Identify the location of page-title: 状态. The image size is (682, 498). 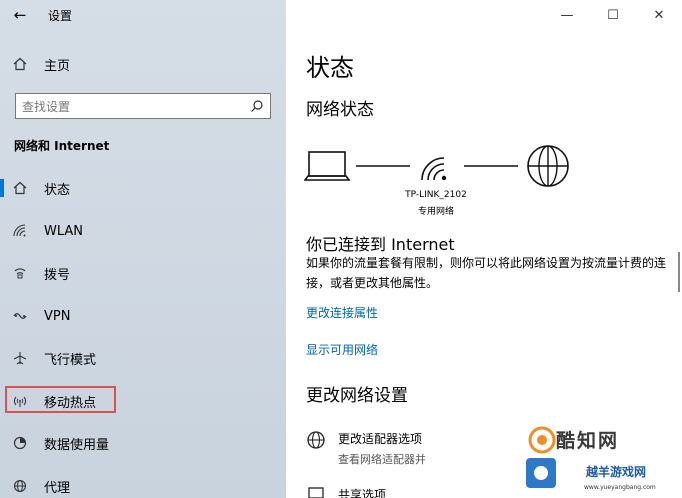
(330, 68).